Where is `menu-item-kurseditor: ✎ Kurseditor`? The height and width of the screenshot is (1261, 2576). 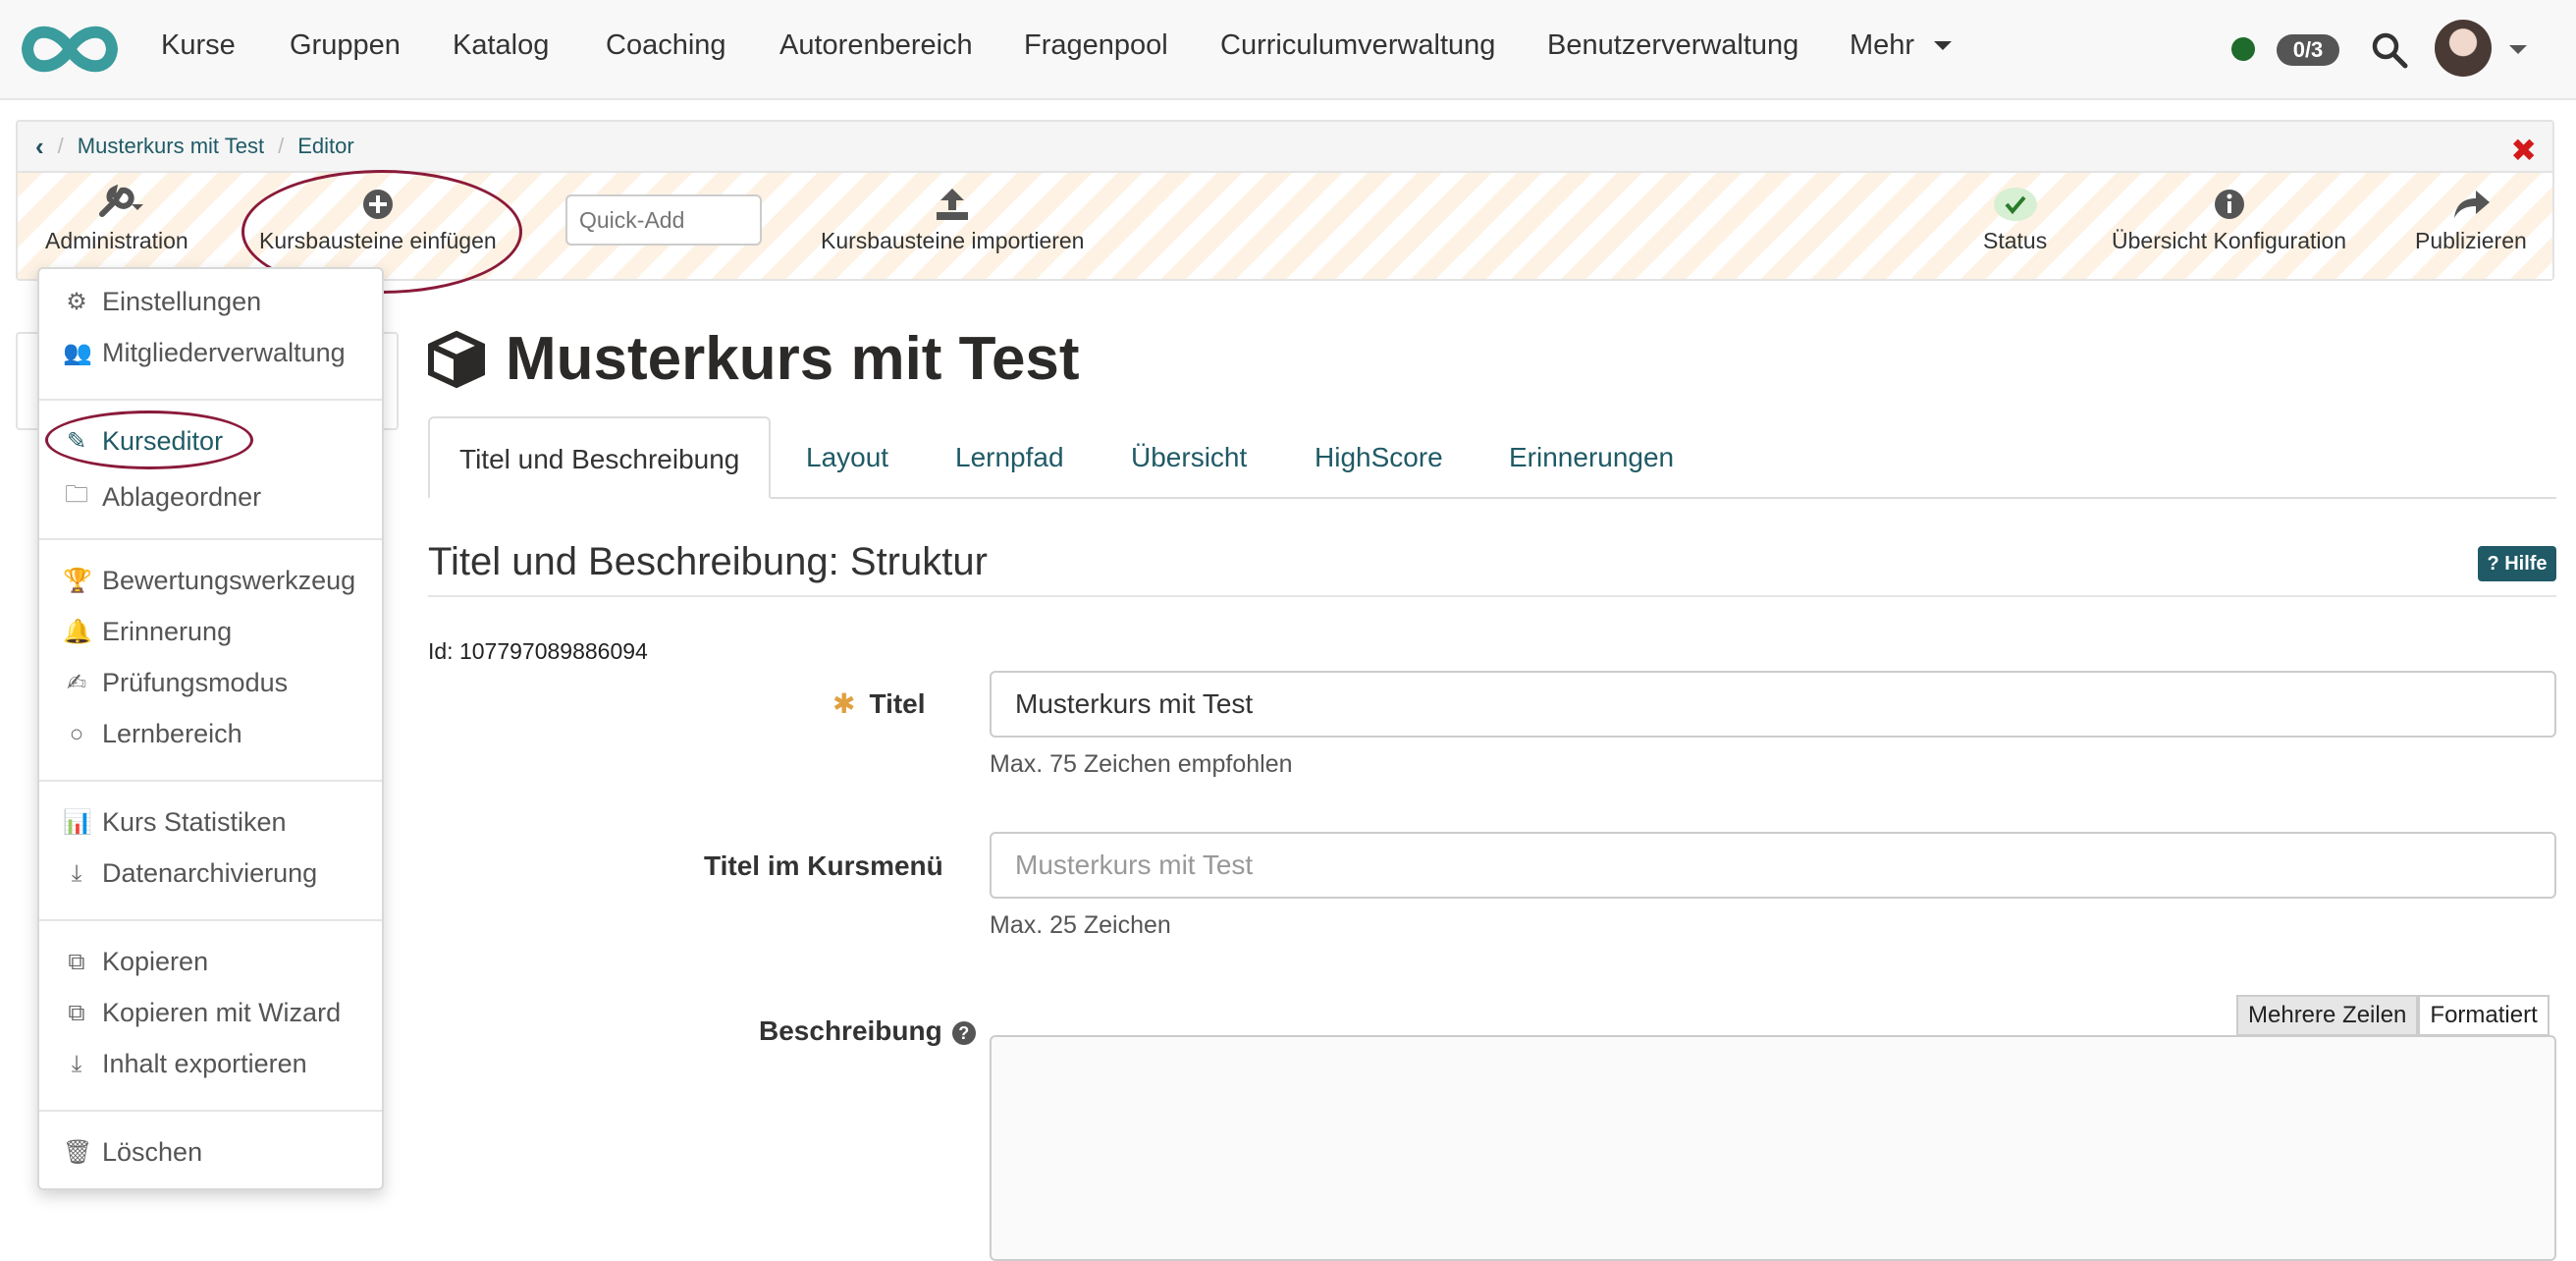
menu-item-kurseditor: ✎ Kurseditor is located at coordinates (143, 441).